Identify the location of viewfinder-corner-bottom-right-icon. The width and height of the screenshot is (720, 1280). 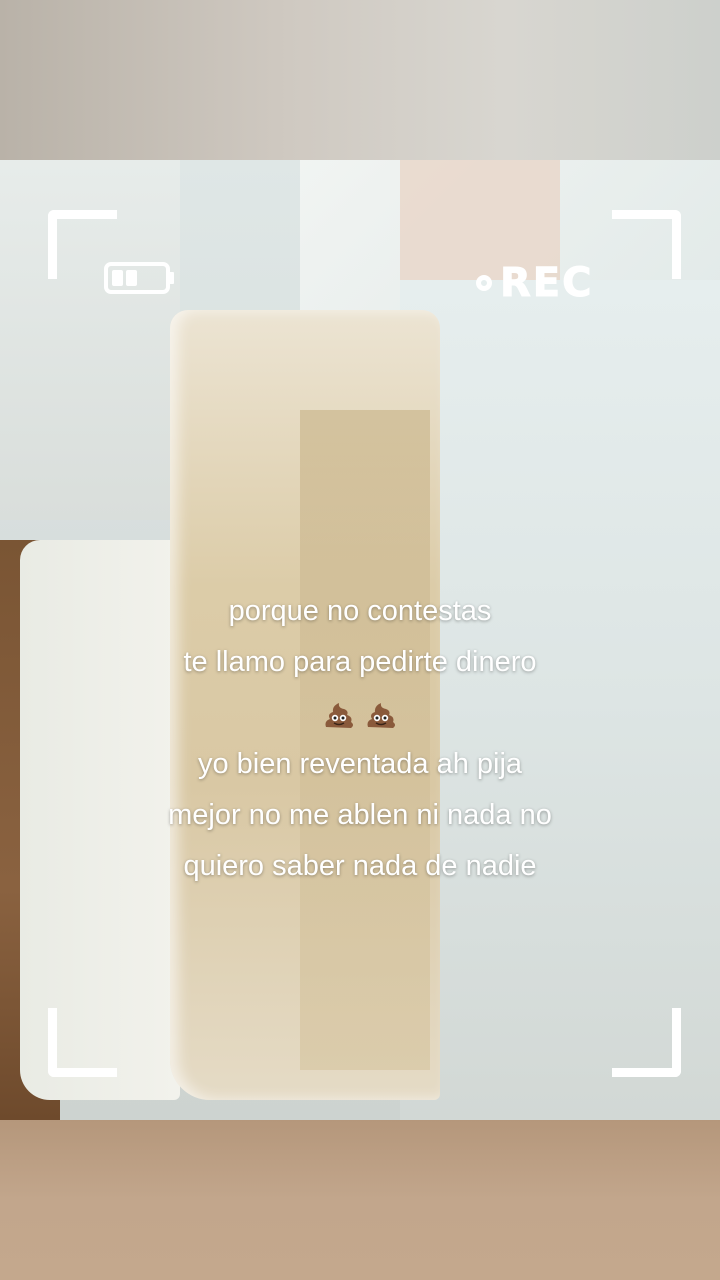
(646, 1042).